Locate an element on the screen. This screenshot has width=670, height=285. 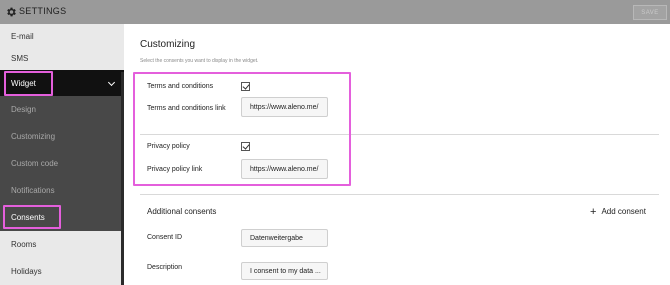
add-consent-button: + Add consent is located at coordinates (618, 211).